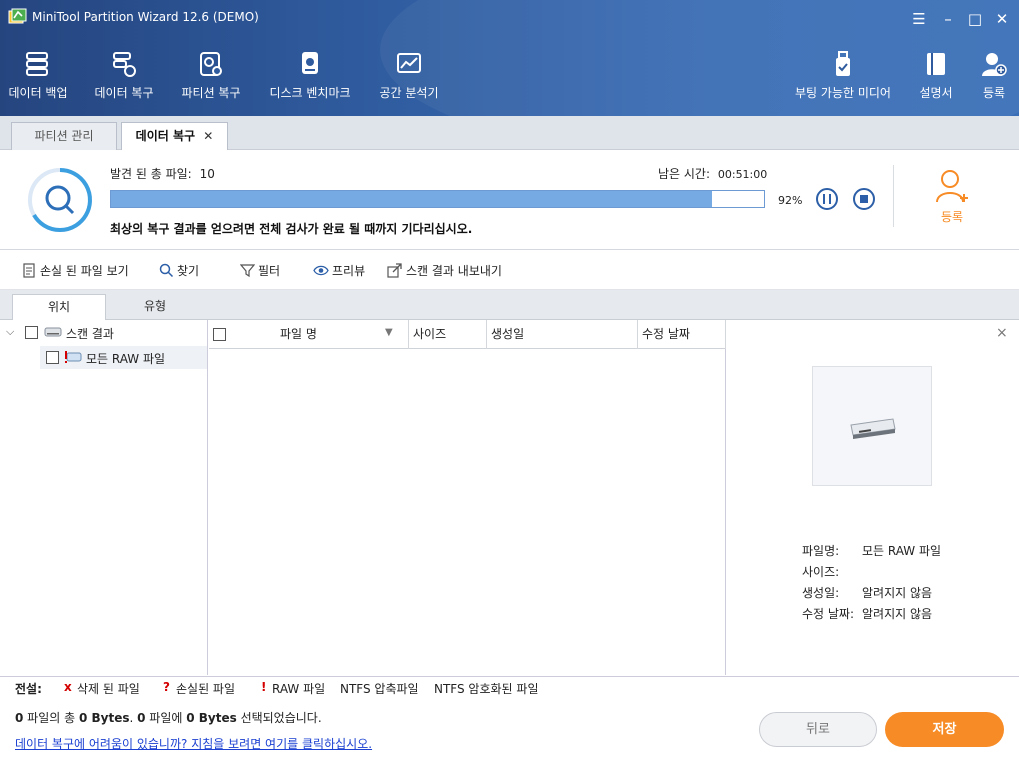 This screenshot has height=761, width=1019. I want to click on menu-icon: ☰, so click(919, 19).